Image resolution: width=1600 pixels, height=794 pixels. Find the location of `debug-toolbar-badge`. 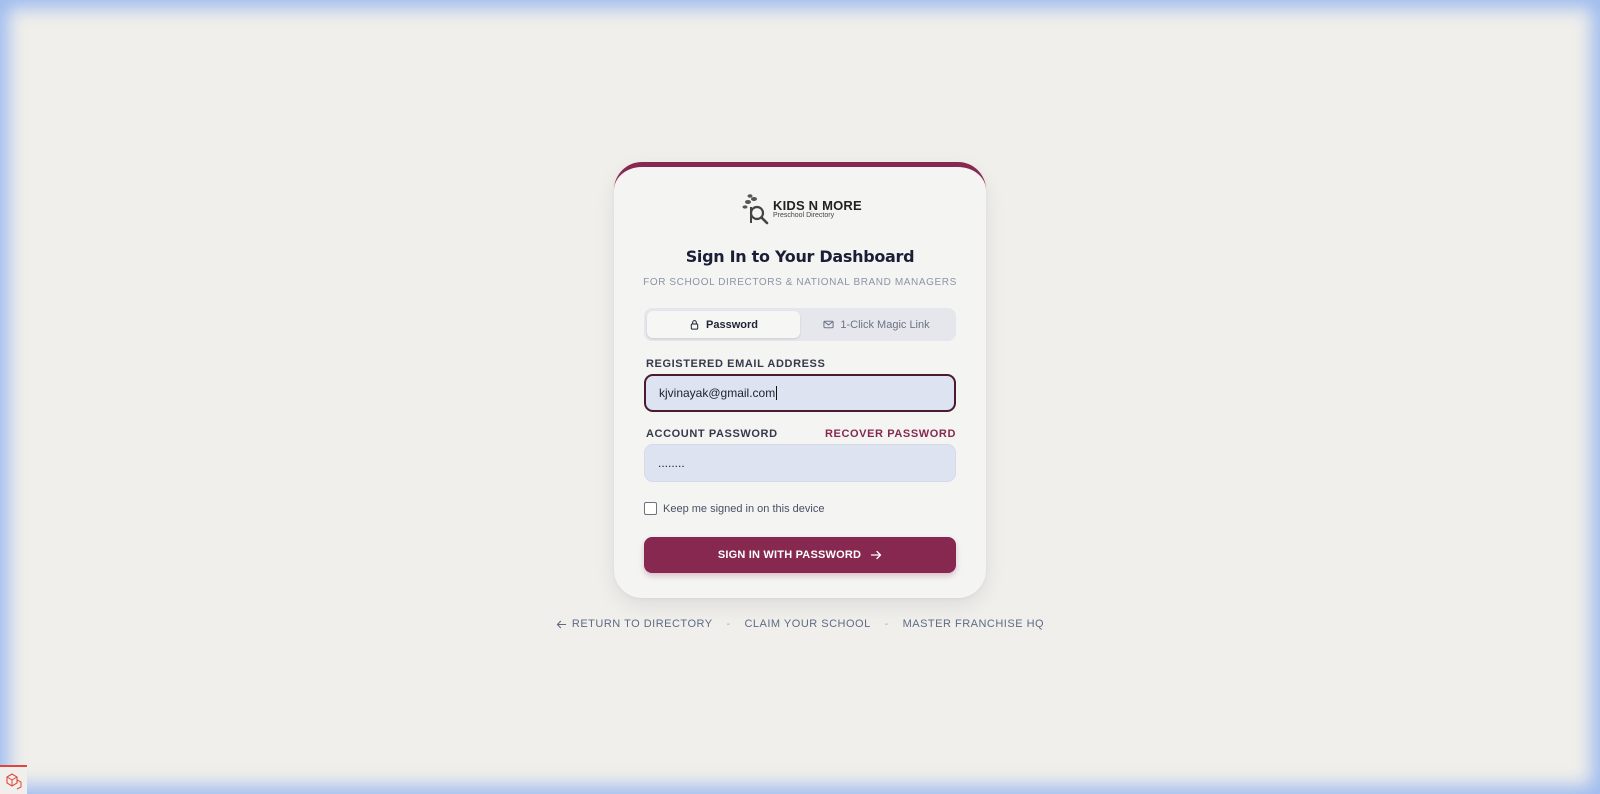

debug-toolbar-badge is located at coordinates (13, 779).